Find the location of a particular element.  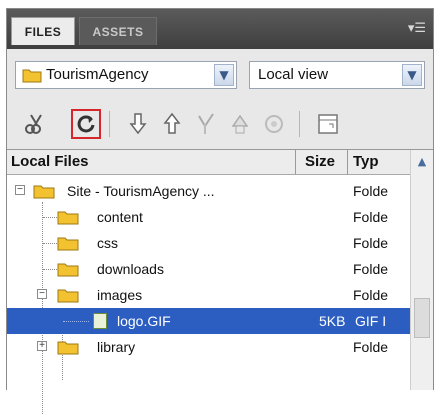

image-file-icon is located at coordinates (100, 321).